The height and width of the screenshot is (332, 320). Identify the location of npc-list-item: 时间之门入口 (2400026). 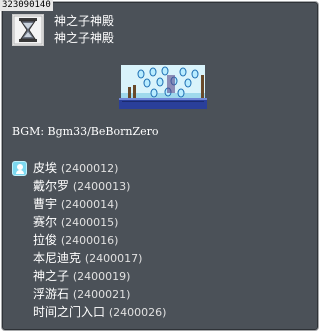
(162, 312).